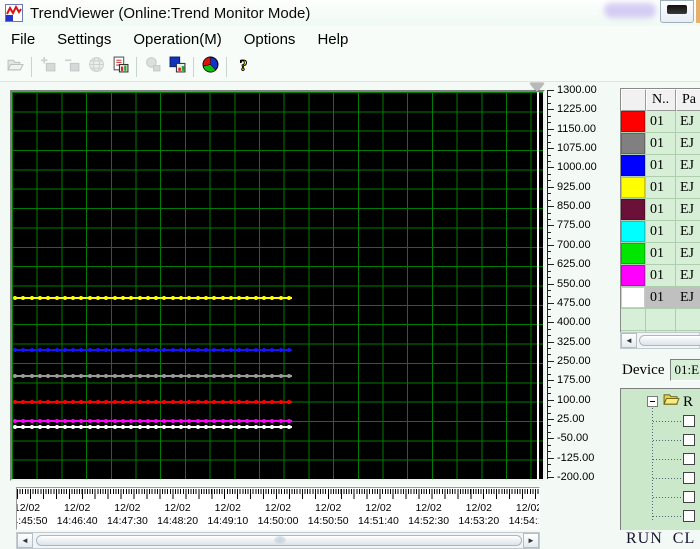 This screenshot has height=549, width=700. What do you see at coordinates (177, 67) in the screenshot?
I see `window-layout-button` at bounding box center [177, 67].